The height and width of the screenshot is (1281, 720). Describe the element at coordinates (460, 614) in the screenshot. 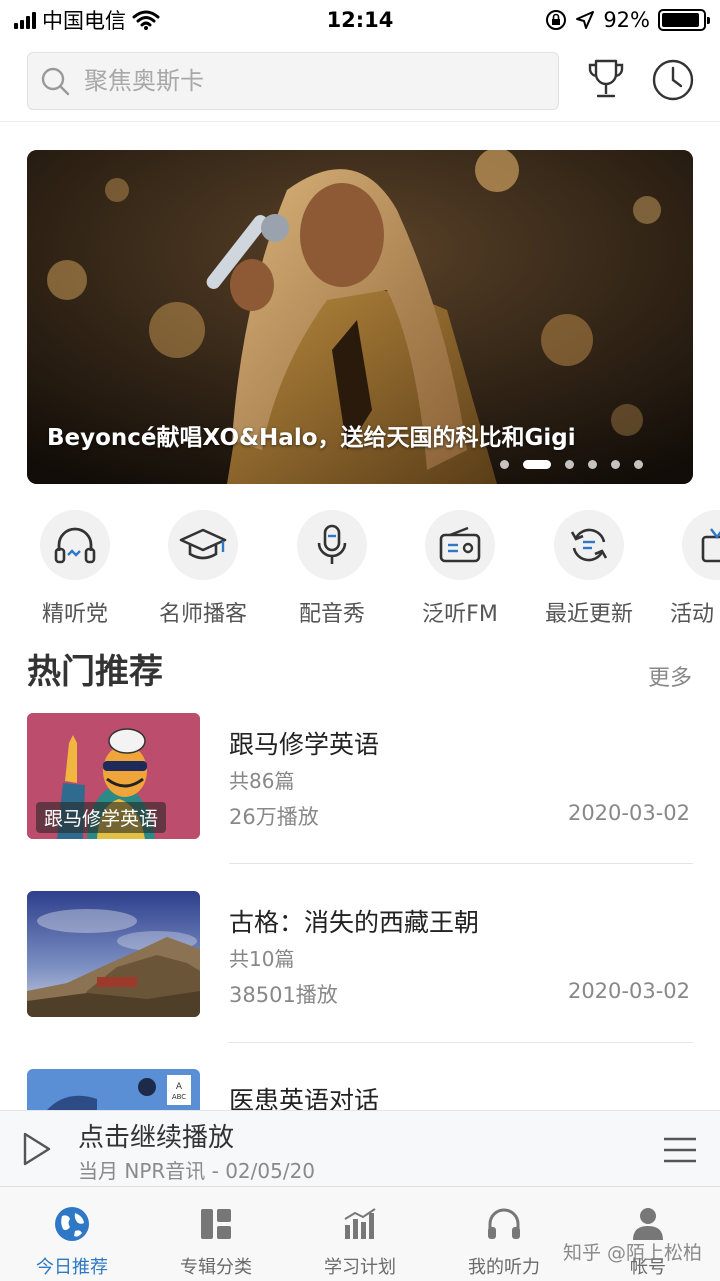

I see `category-label: 泛听FM` at that location.